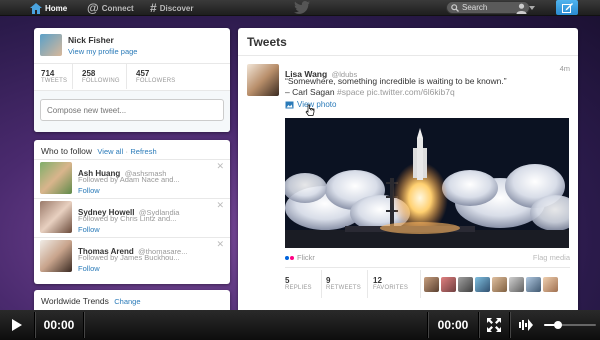 This screenshot has width=600, height=340. Describe the element at coordinates (491, 284) in the screenshot. I see `retweeter-avatars` at that location.